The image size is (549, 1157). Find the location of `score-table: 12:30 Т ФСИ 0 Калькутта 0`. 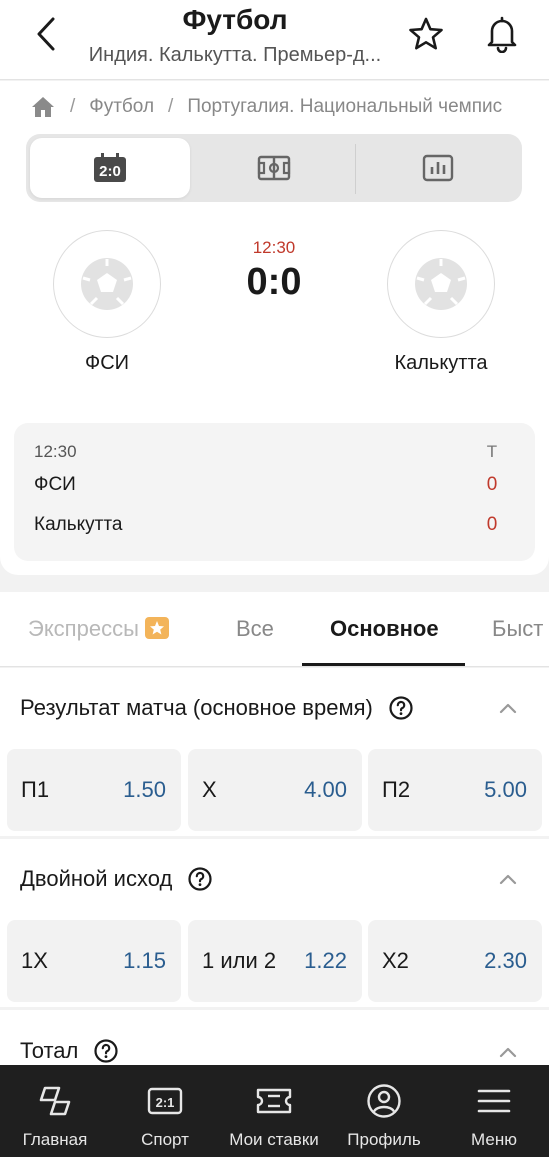

score-table: 12:30 Т ФСИ 0 Калькутта 0 is located at coordinates (274, 492).